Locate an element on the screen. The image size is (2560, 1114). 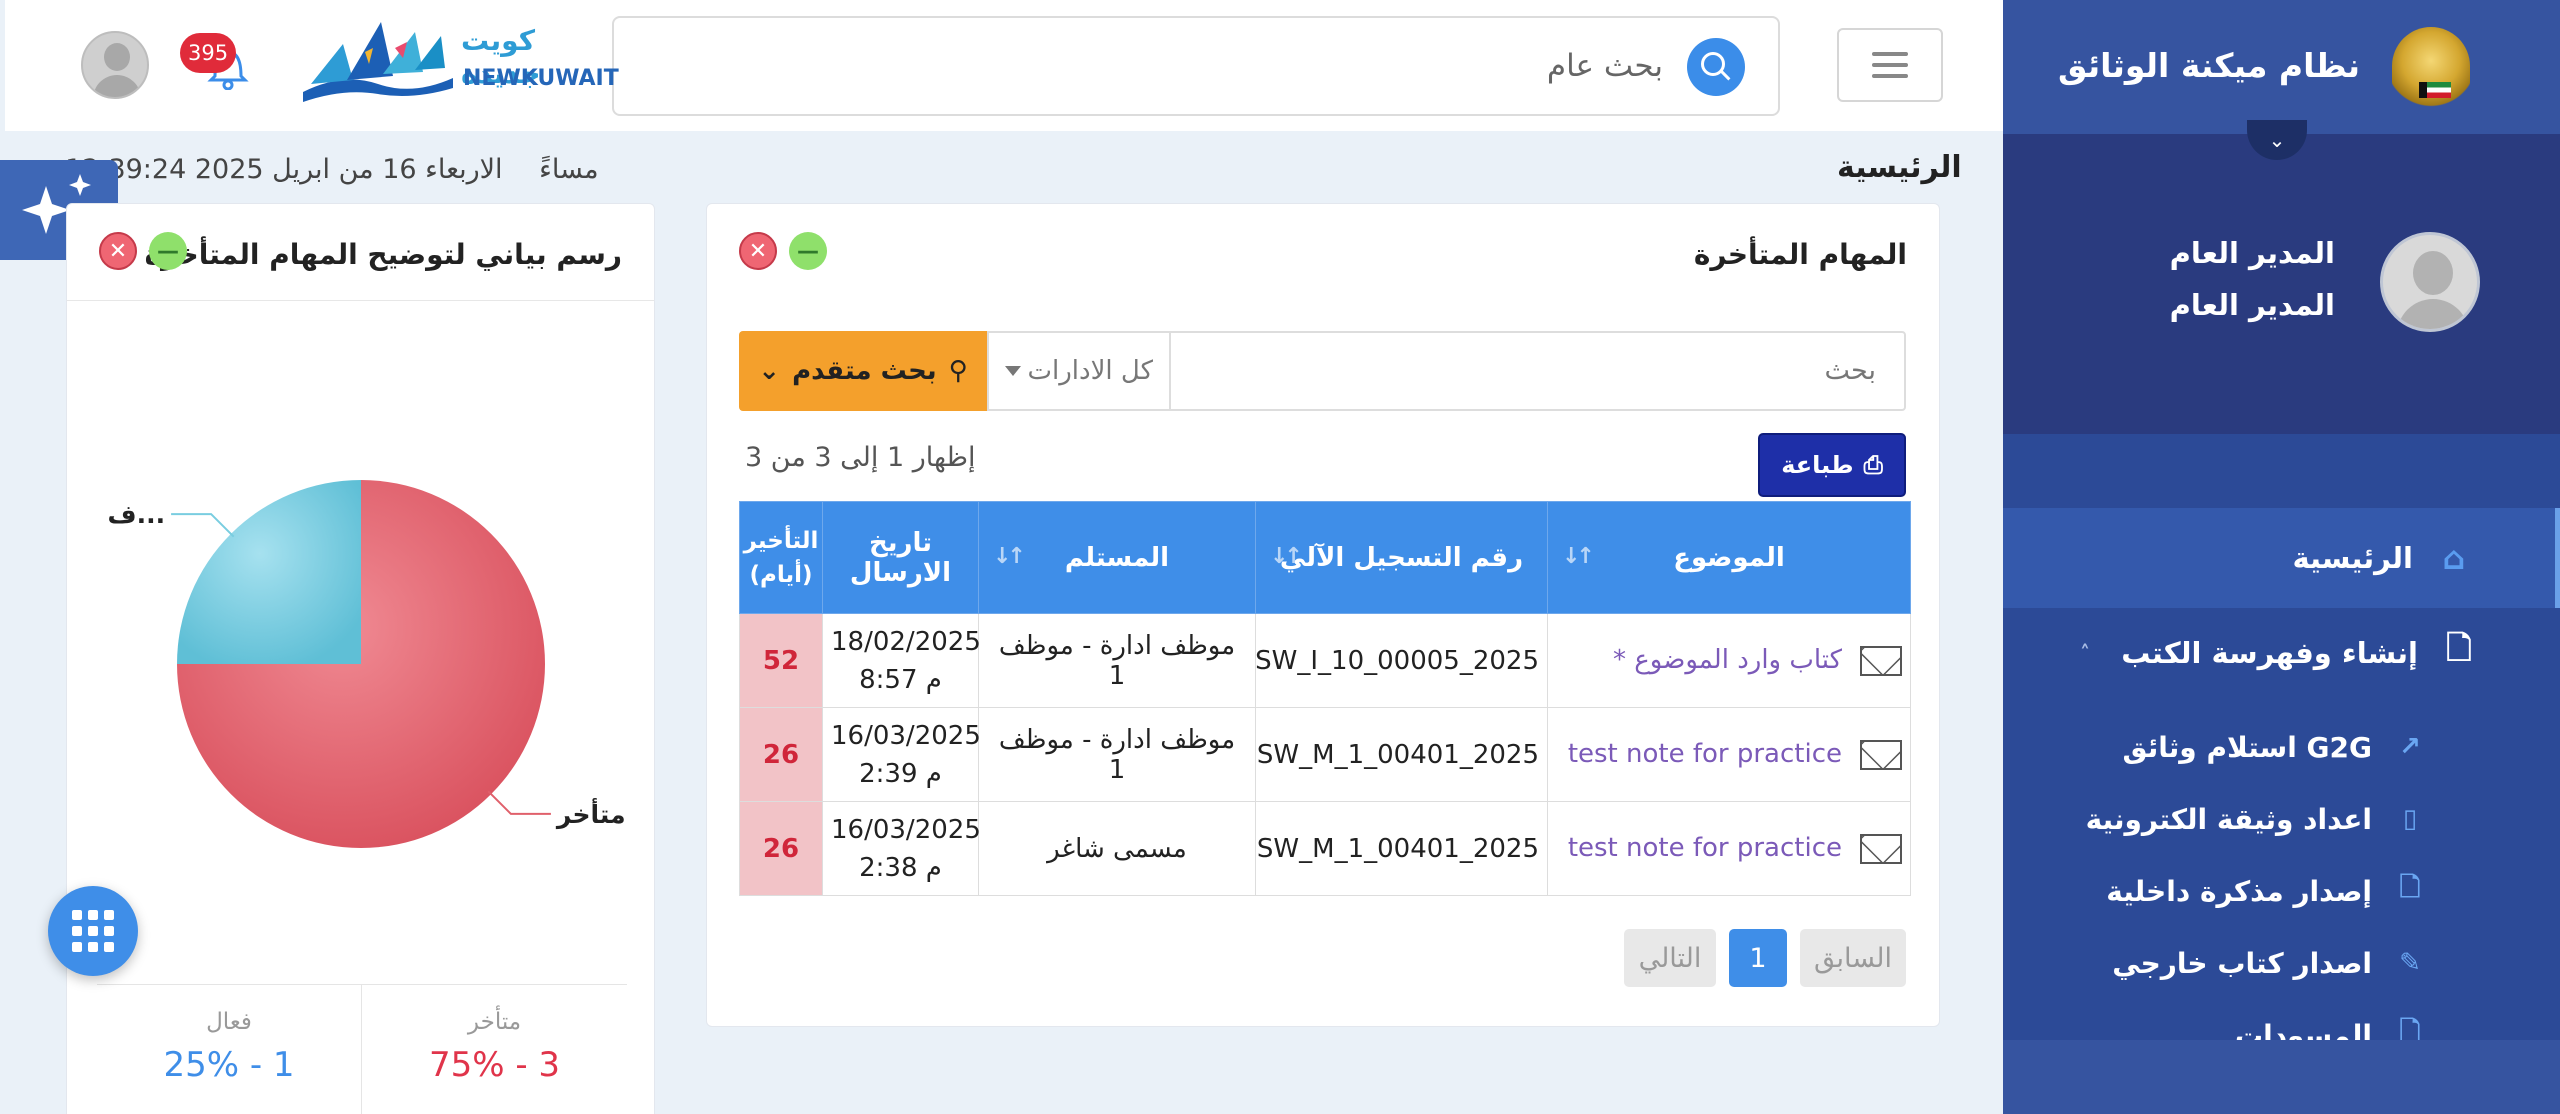
sidebar-header: نظام ميكنة الوثائق is located at coordinates (2281, 67).